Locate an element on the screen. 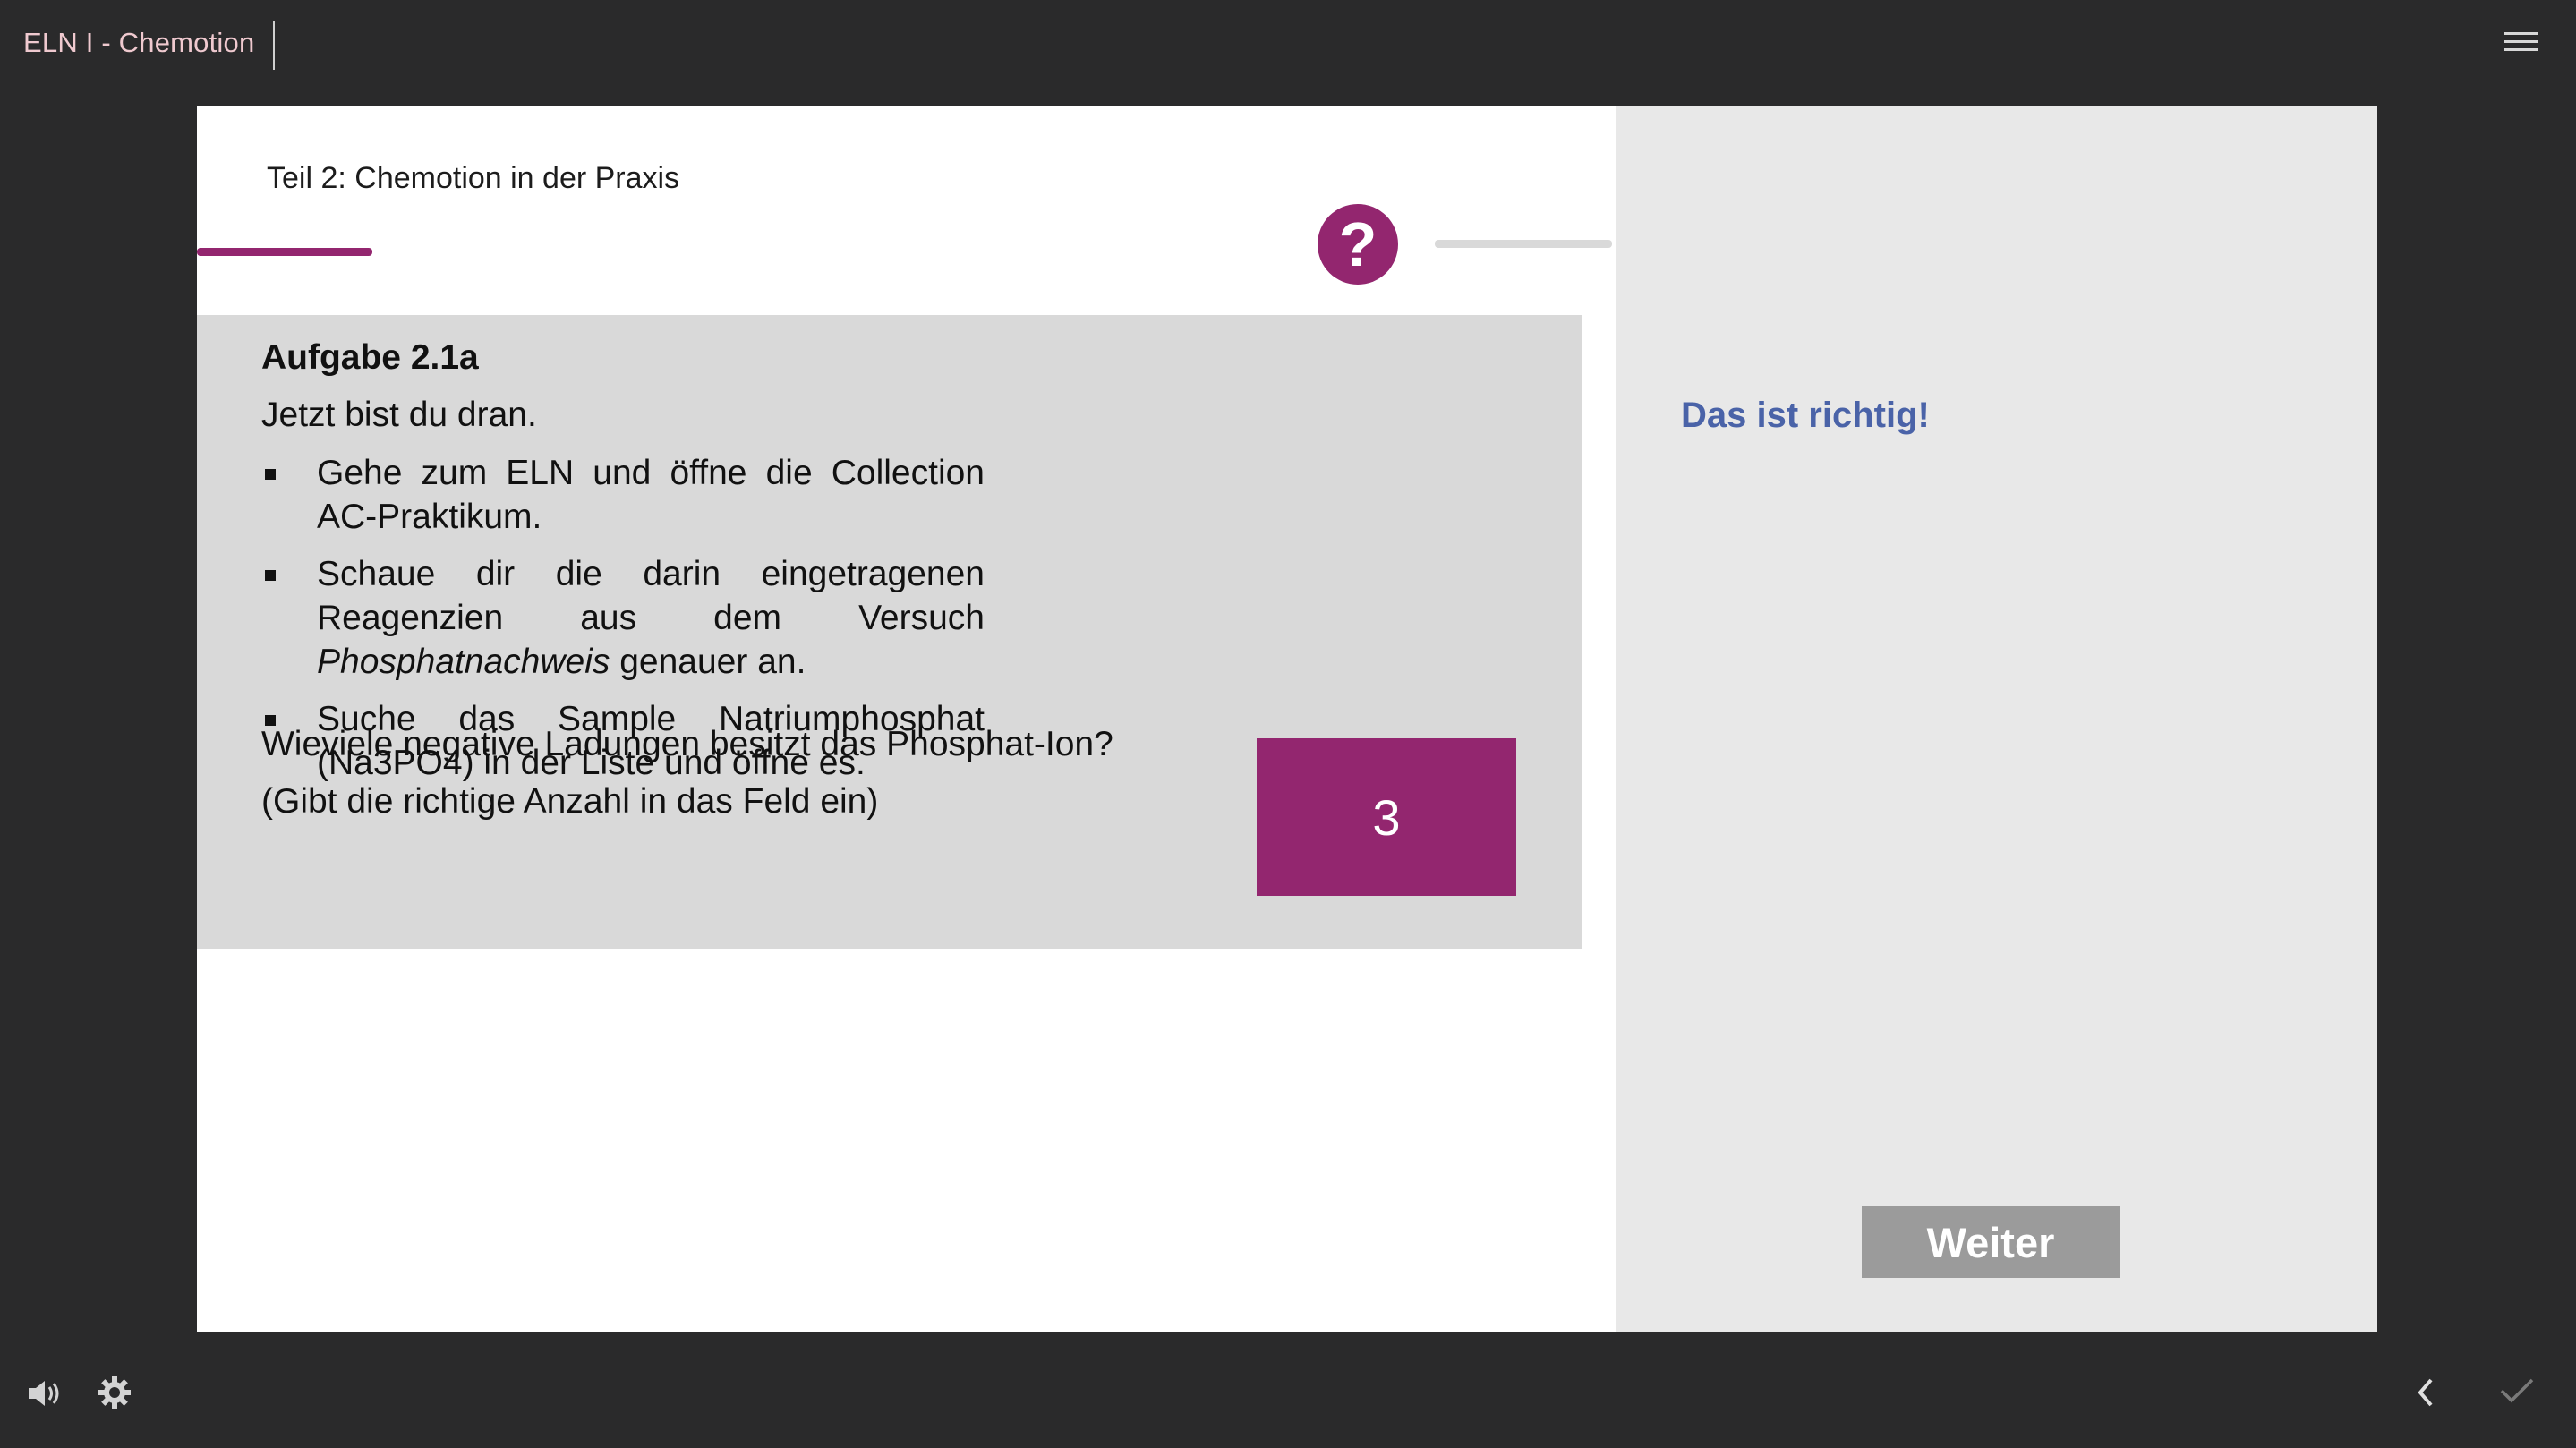 This screenshot has width=2576, height=1448. title-divider is located at coordinates (274, 45).